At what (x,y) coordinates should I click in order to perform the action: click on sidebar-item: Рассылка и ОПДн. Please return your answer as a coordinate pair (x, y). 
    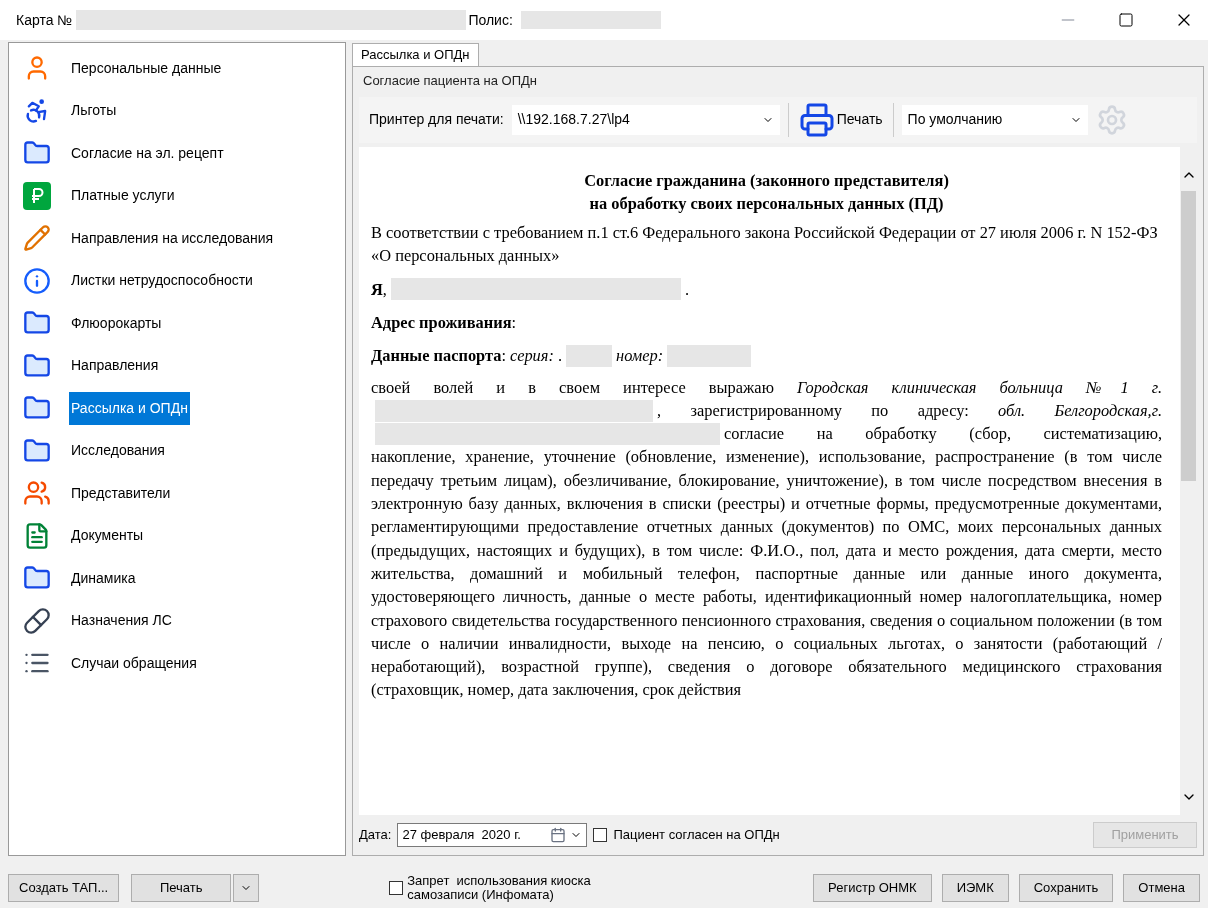
    Looking at the image, I should click on (129, 408).